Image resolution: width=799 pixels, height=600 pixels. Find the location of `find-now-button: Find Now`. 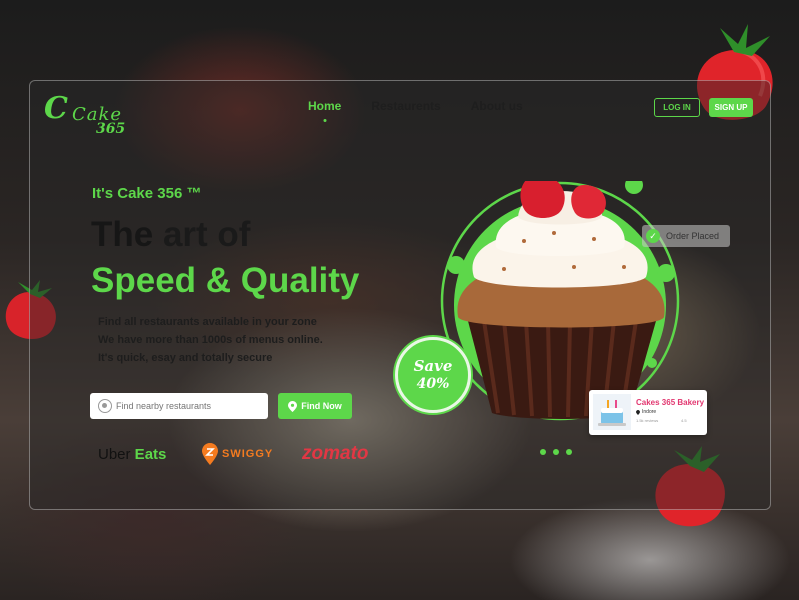

find-now-button: Find Now is located at coordinates (315, 406).